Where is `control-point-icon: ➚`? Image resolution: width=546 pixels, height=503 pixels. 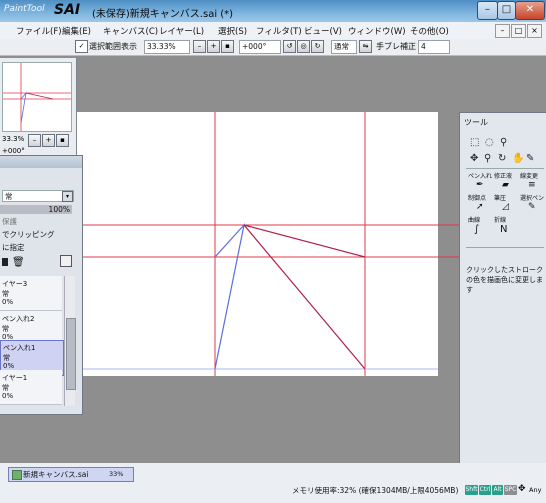
control-point-icon: ➚ is located at coordinates (480, 207).